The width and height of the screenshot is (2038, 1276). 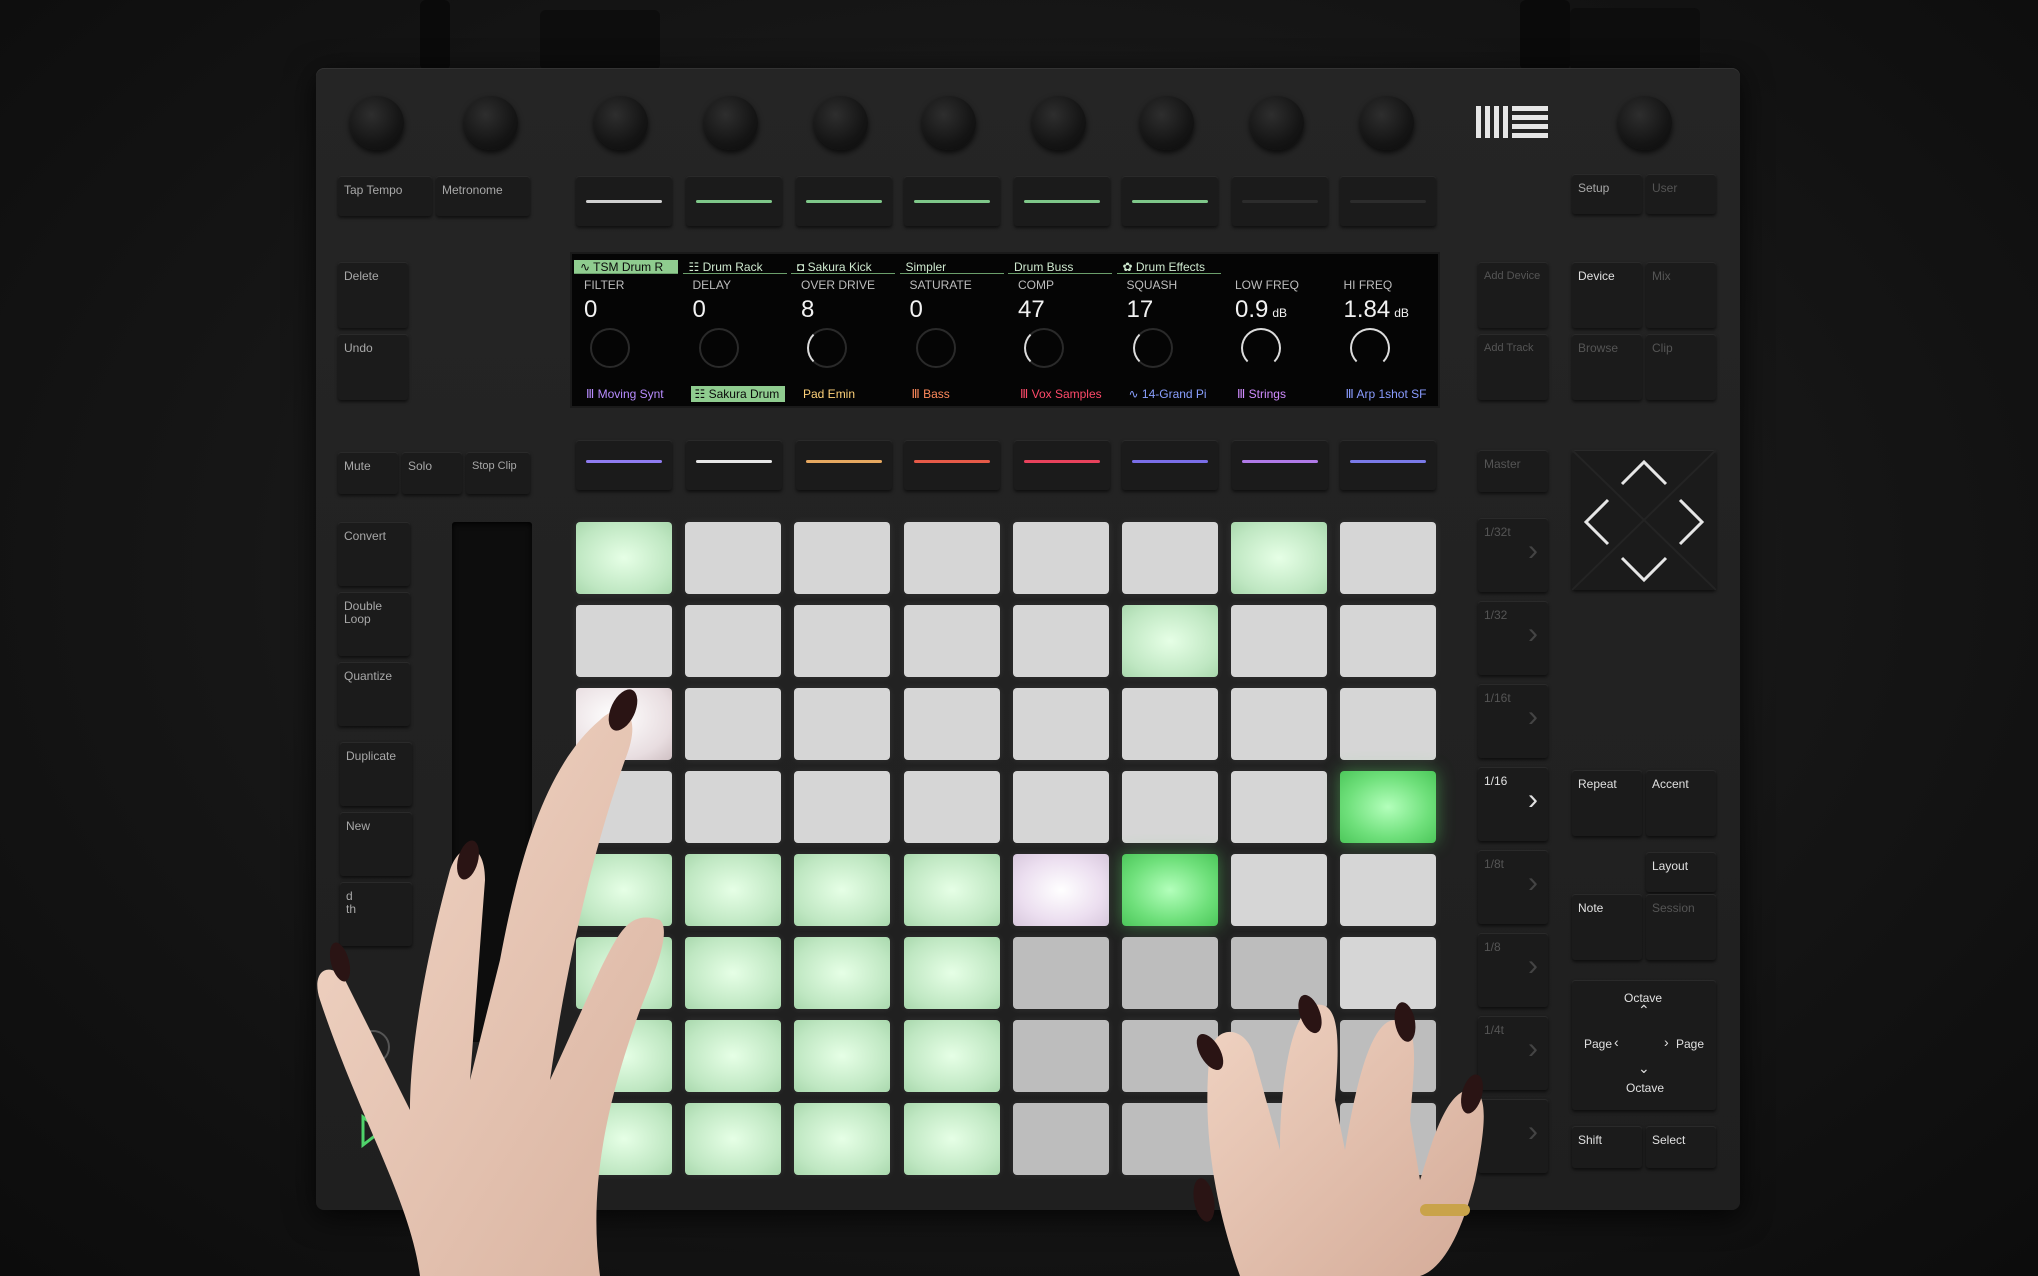 What do you see at coordinates (498, 473) in the screenshot?
I see `stop-clip-button: Stop Clip` at bounding box center [498, 473].